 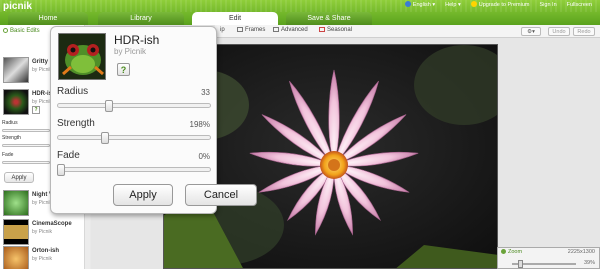 What do you see at coordinates (531, 31) in the screenshot?
I see `gear-menu-button: ⚙▾` at bounding box center [531, 31].